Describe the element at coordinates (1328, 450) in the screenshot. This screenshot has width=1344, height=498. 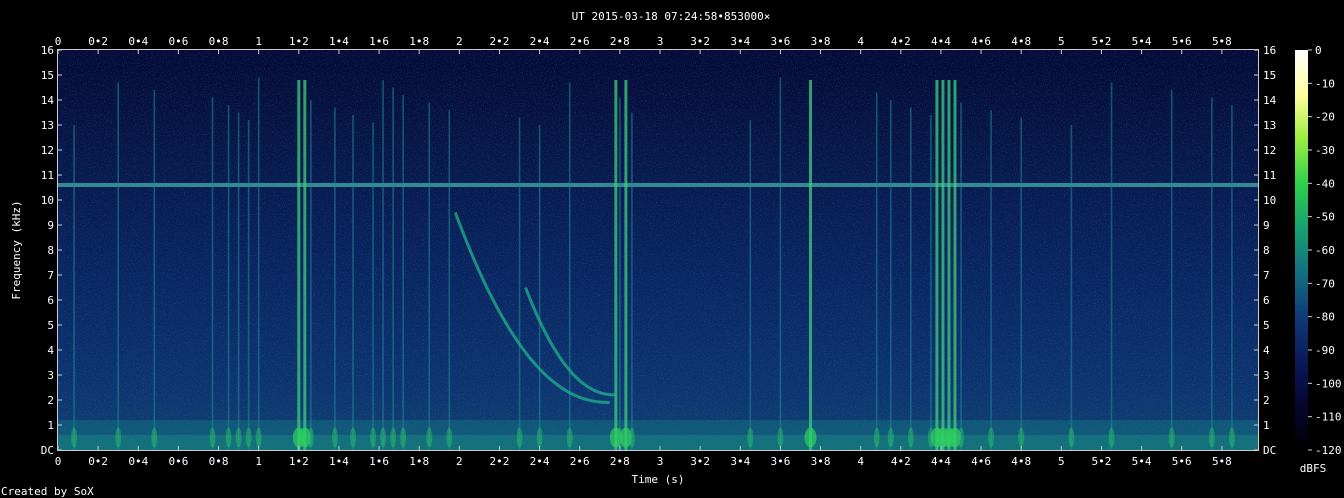
I see `colorbar-tick-label: -120` at that location.